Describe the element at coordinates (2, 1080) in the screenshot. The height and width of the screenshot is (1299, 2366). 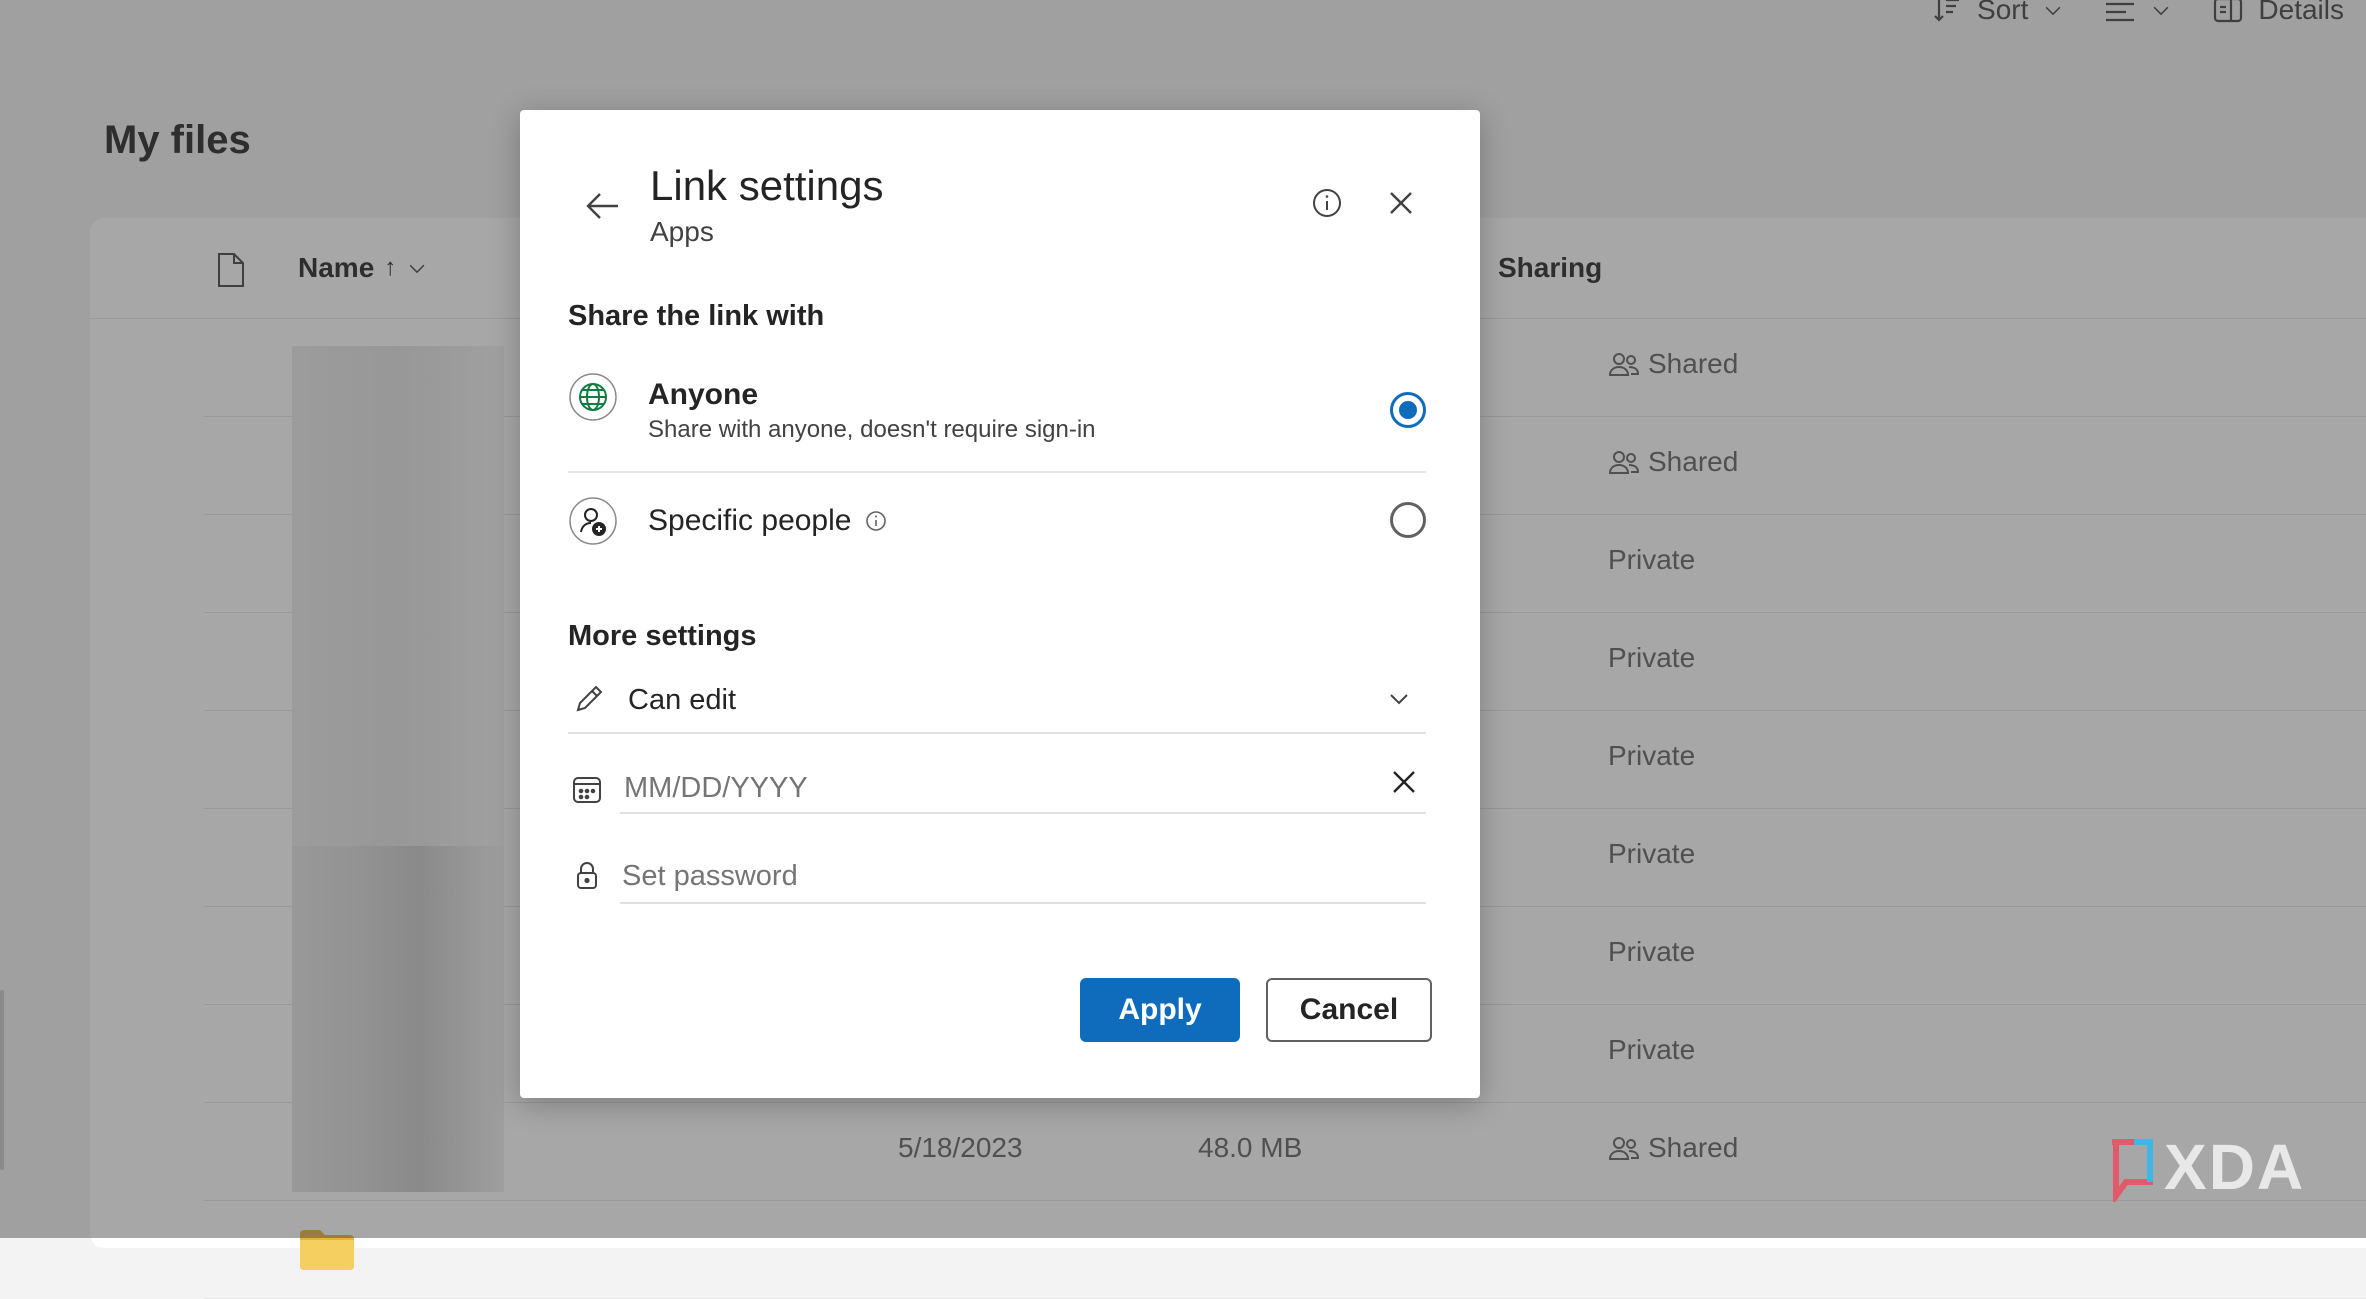
I see `scroll-edge` at that location.